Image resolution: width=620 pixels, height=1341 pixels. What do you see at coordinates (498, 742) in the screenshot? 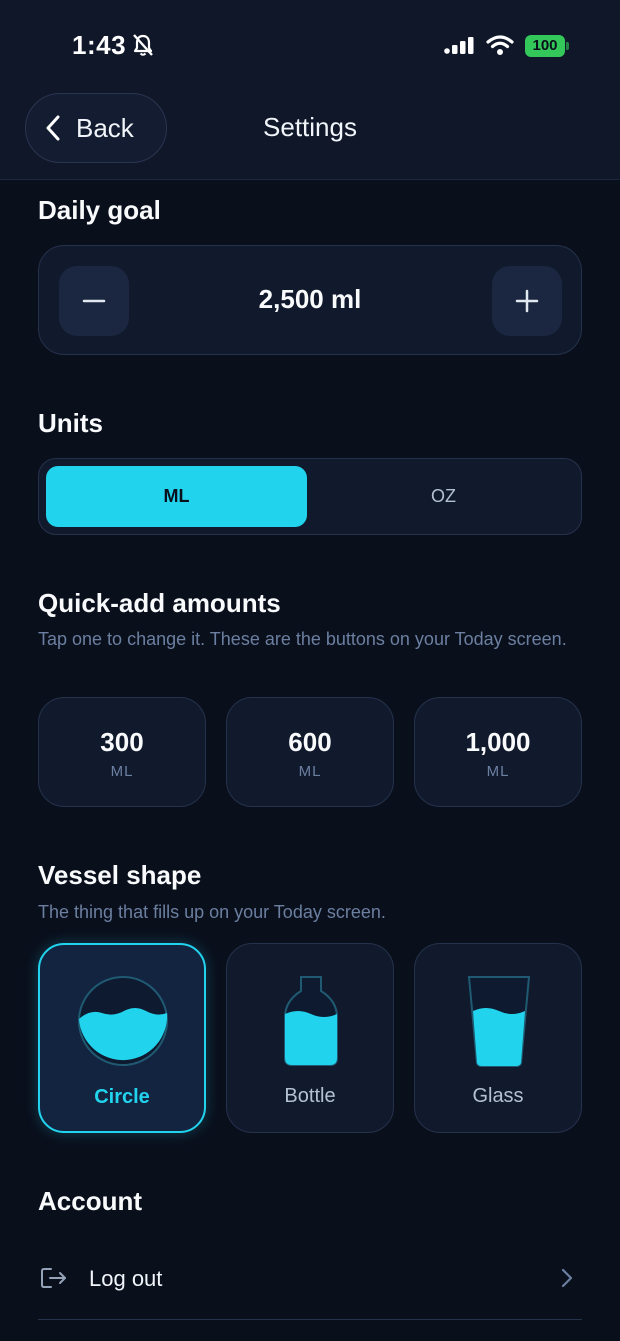
I see `amount-value: 1,000` at bounding box center [498, 742].